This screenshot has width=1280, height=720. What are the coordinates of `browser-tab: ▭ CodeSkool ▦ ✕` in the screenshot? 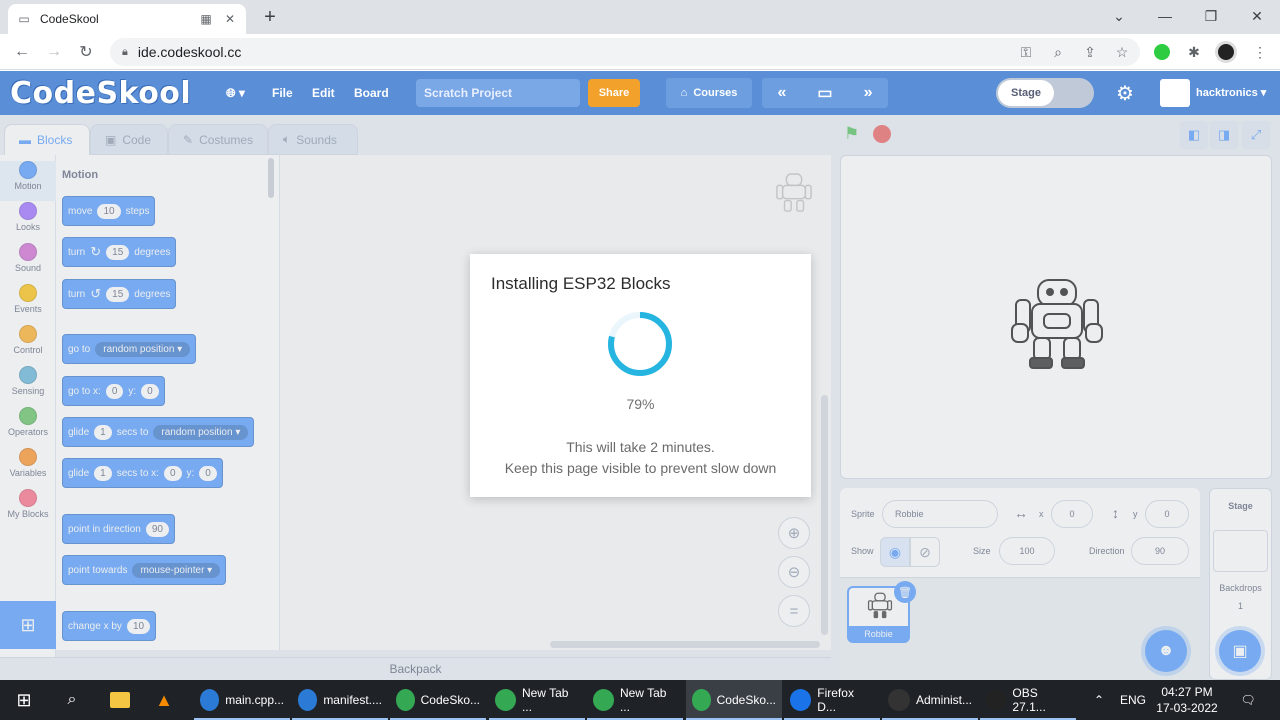 It's located at (127, 19).